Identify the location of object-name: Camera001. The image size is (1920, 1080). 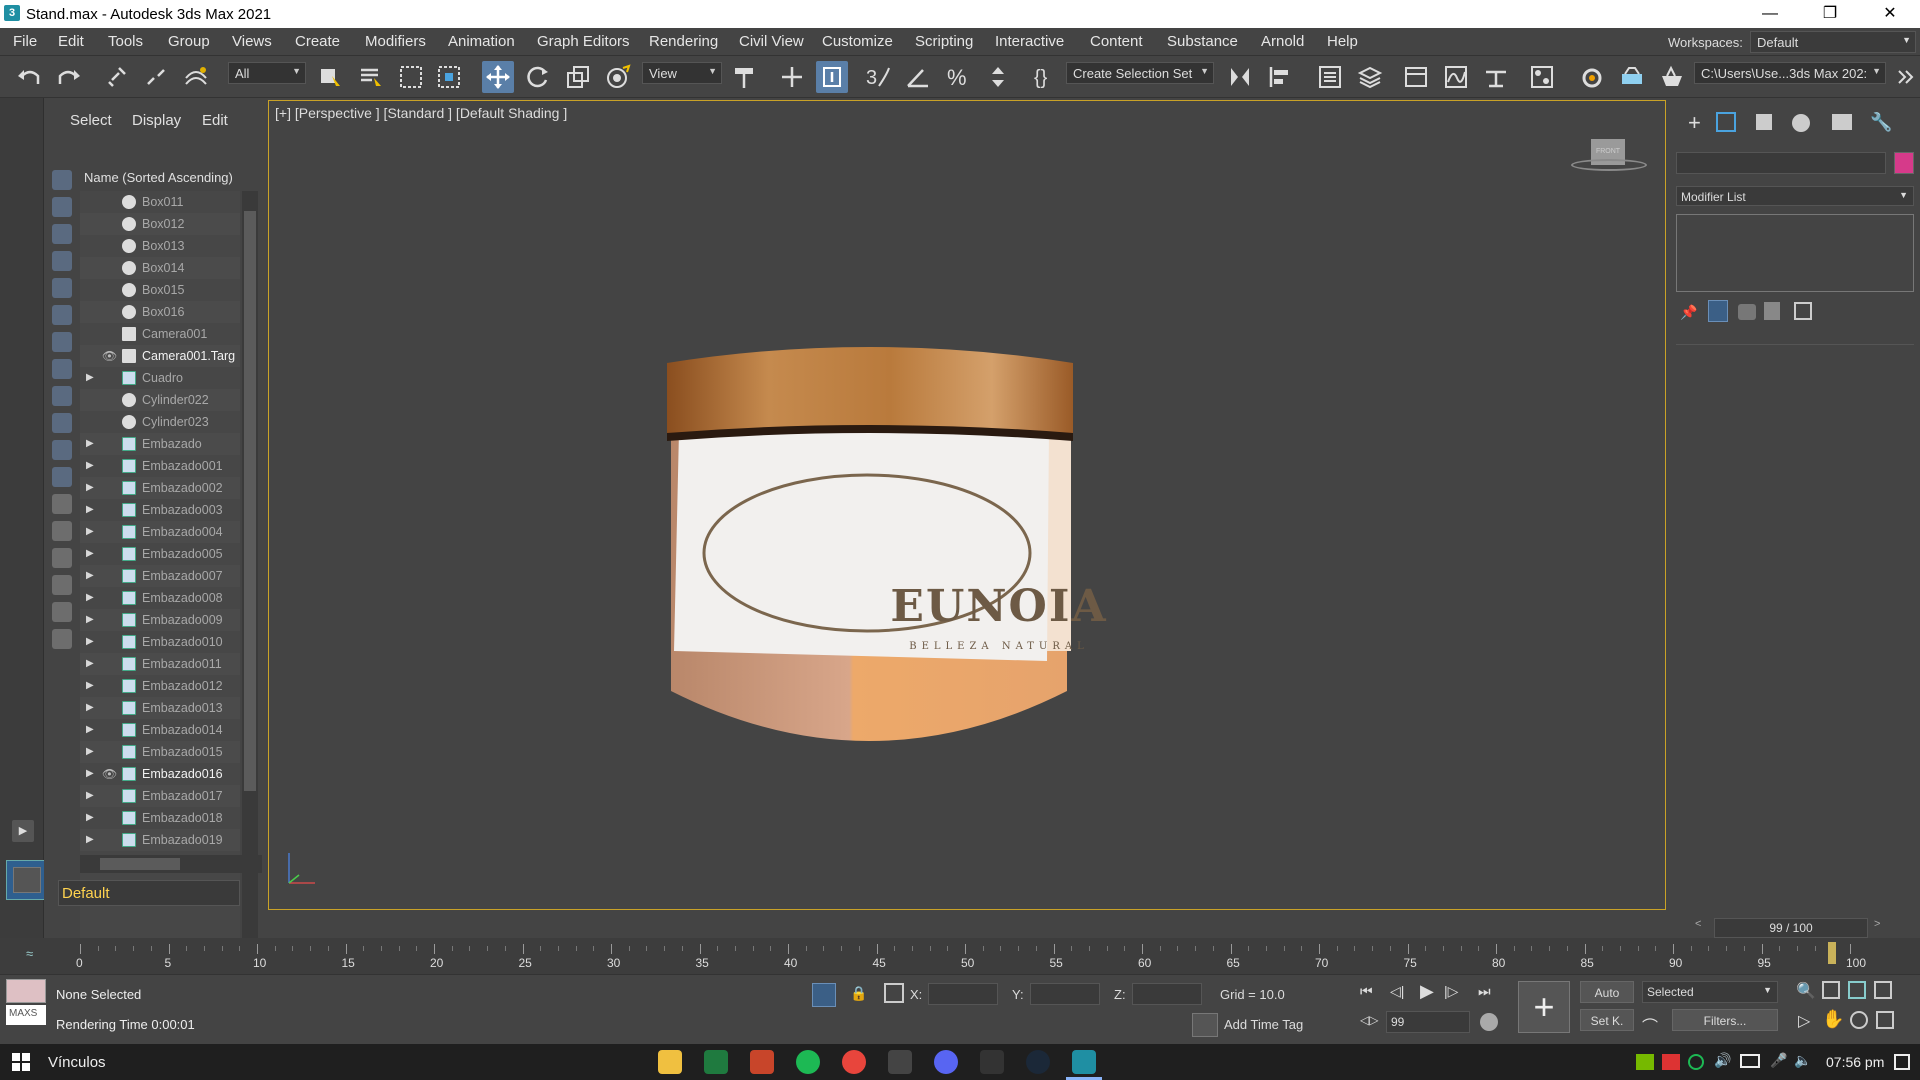
(174, 334).